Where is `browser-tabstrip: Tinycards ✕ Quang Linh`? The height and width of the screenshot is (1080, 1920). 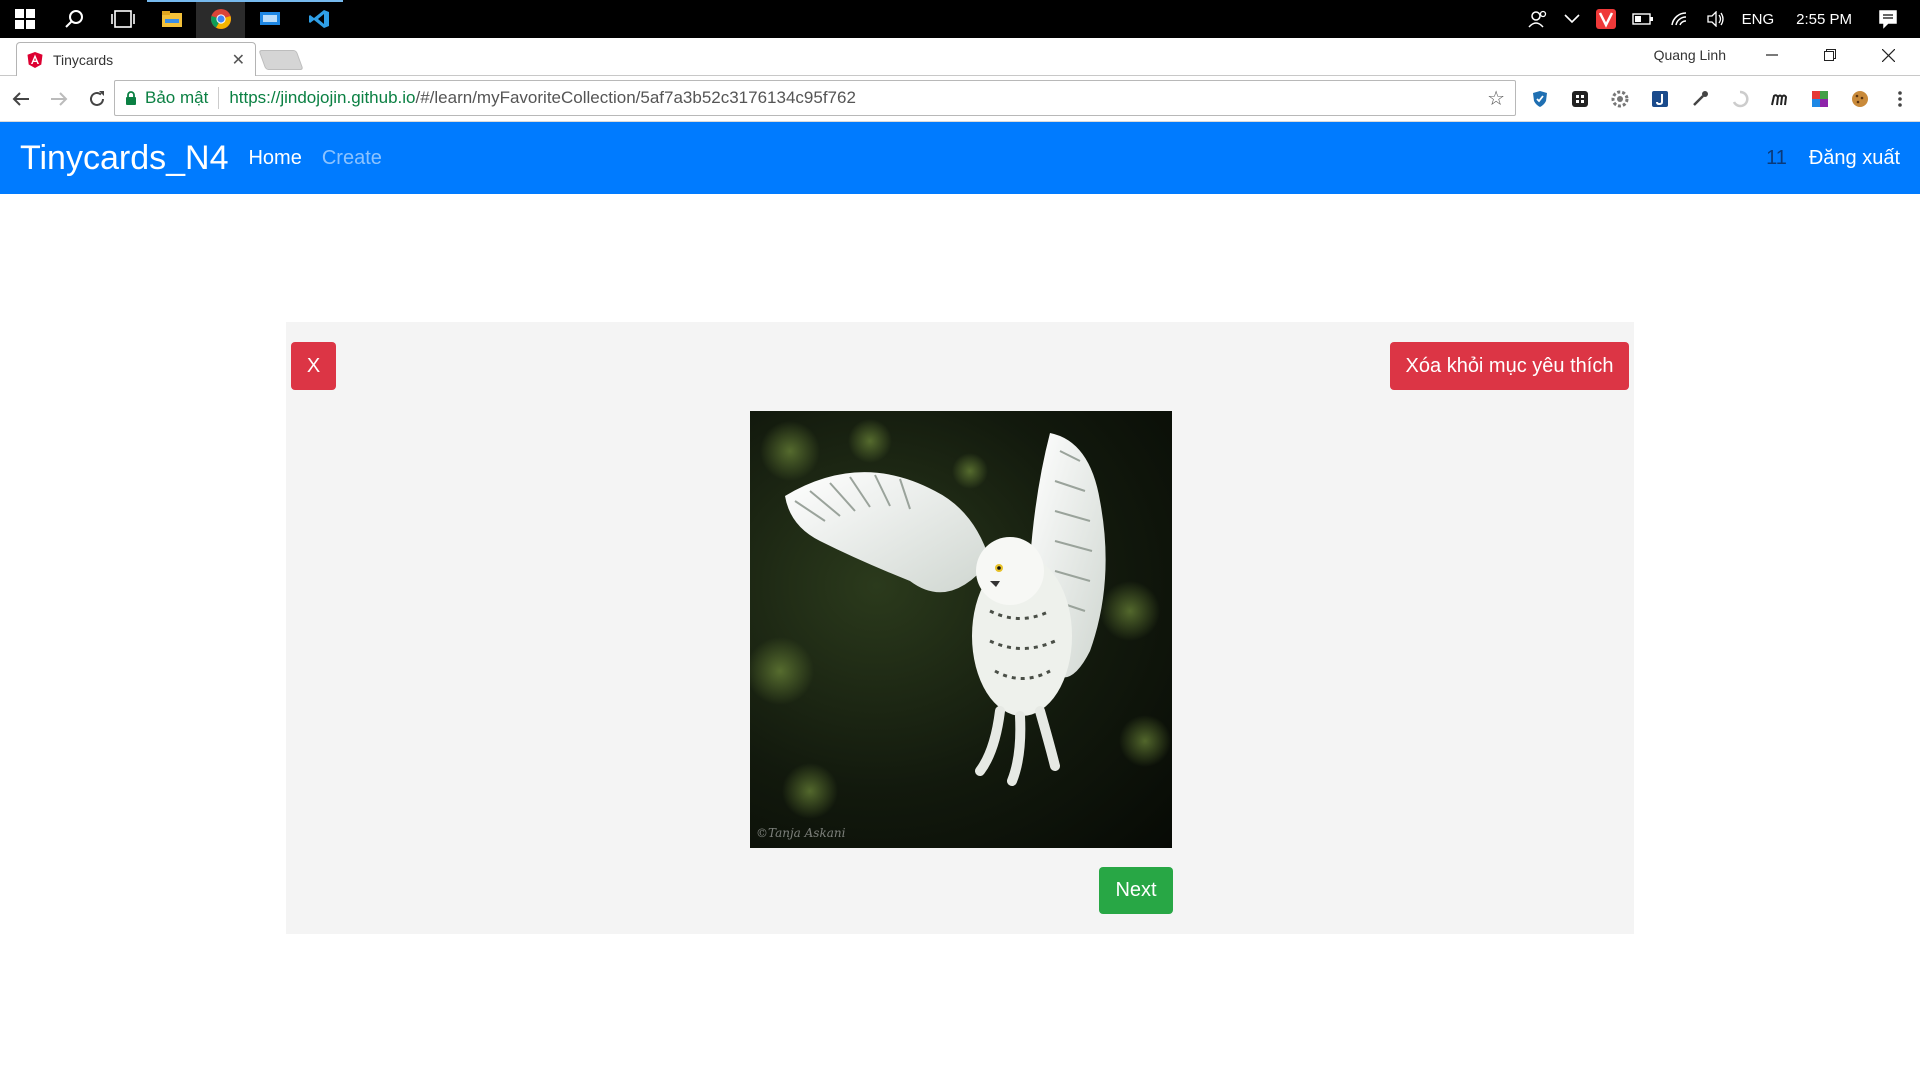
browser-tabstrip: Tinycards ✕ Quang Linh is located at coordinates (960, 57).